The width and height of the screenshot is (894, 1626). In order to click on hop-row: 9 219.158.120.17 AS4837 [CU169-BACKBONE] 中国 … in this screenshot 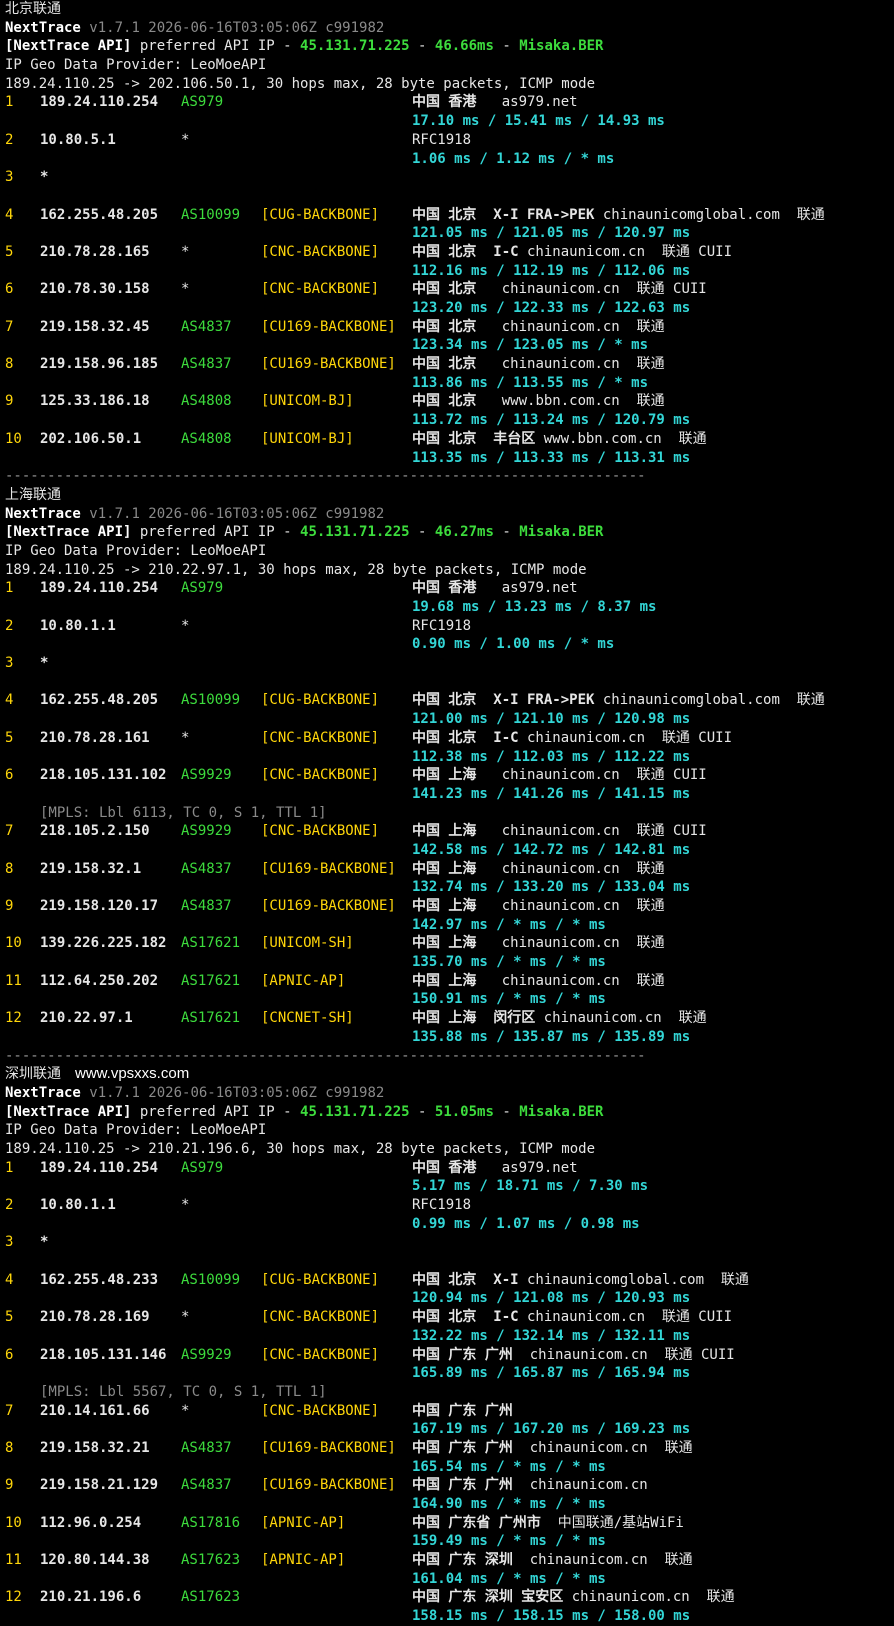, I will do `click(449, 906)`.